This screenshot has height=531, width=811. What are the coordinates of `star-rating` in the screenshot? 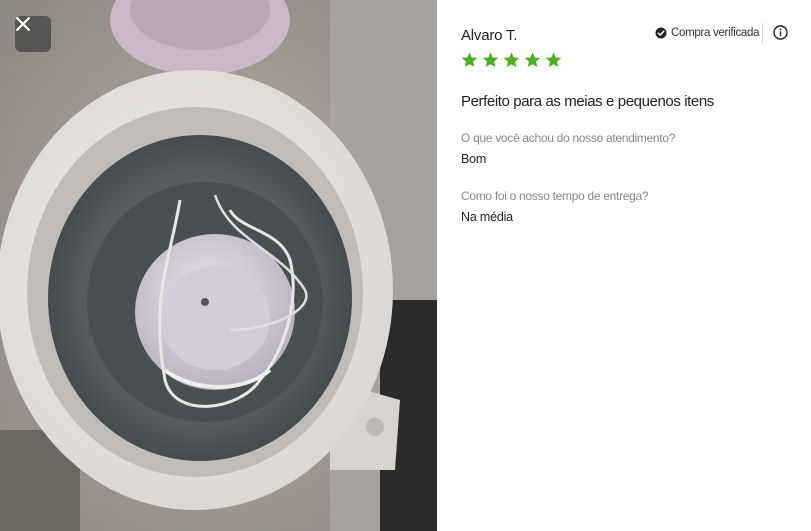 It's located at (511, 60).